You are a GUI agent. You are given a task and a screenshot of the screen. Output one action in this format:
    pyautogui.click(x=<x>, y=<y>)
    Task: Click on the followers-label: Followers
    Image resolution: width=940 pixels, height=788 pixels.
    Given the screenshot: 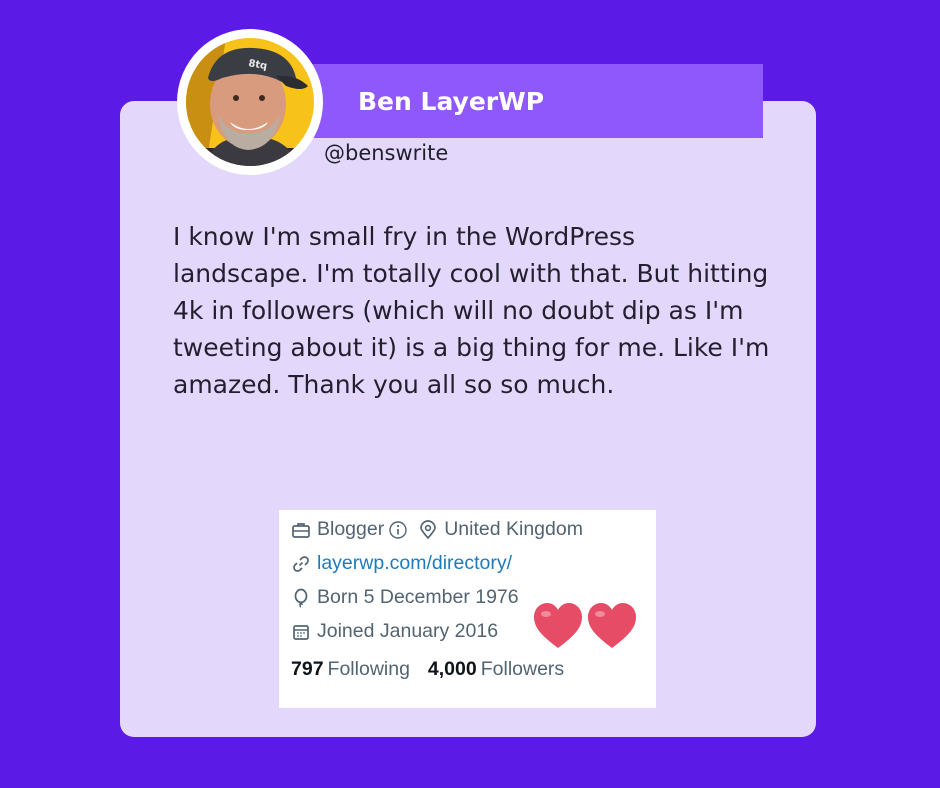 What is the action you would take?
    pyautogui.click(x=522, y=669)
    